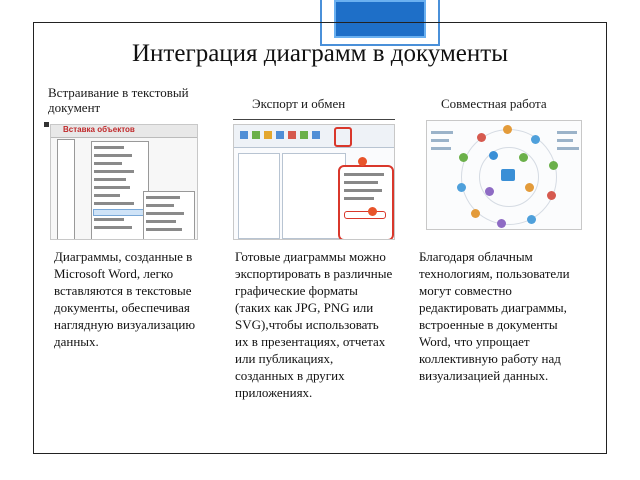 Image resolution: width=640 pixels, height=480 pixels. Describe the element at coordinates (118, 100) in the screenshot. I see `heading-embedding: Встраивание в текстовый документ` at that location.